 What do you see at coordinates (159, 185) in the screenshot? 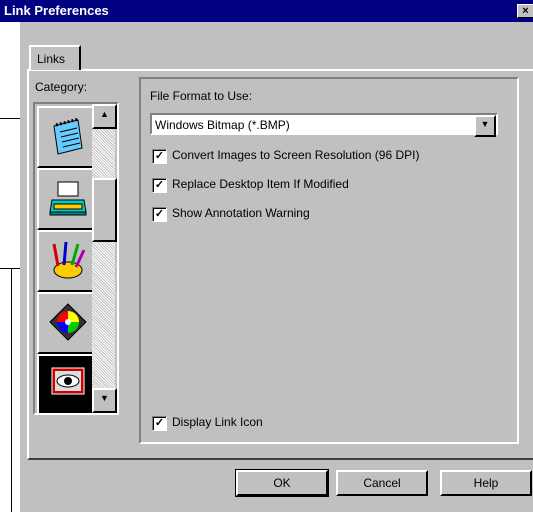
I see `replace-desktop-checkbox: ✓` at bounding box center [159, 185].